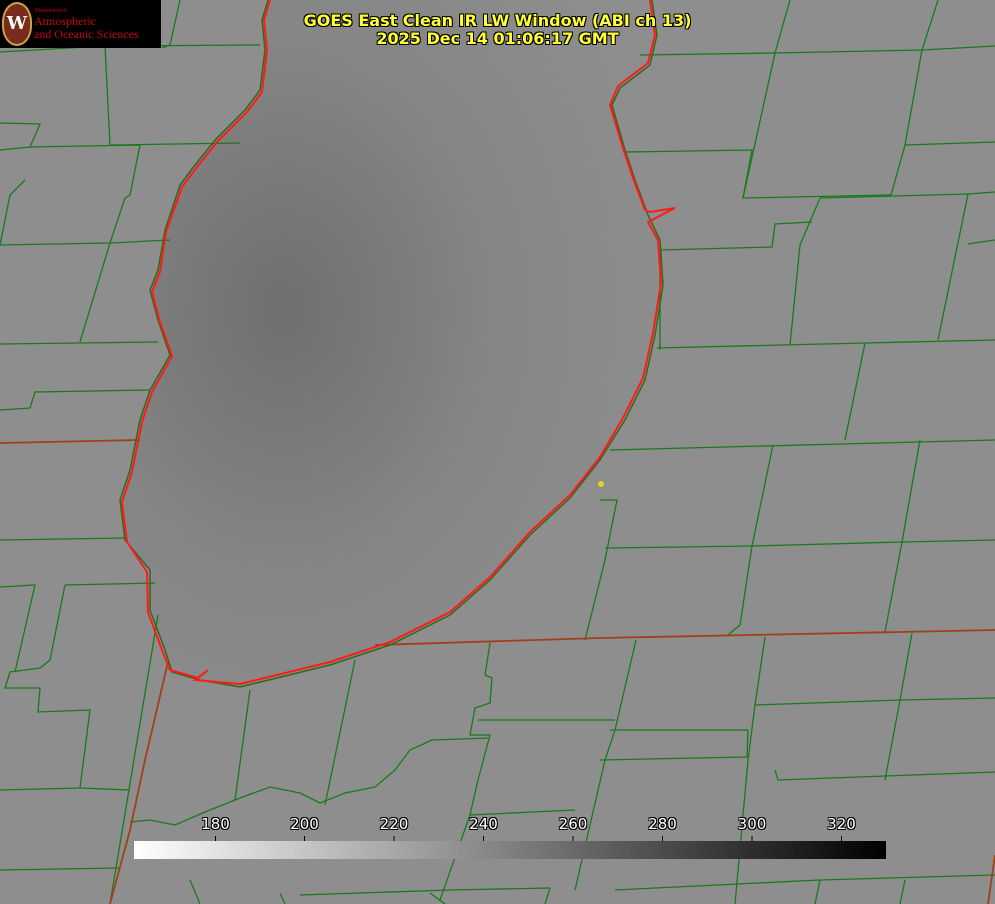  Describe the element at coordinates (483, 824) in the screenshot. I see `colorbar-tick-label: 240` at that location.